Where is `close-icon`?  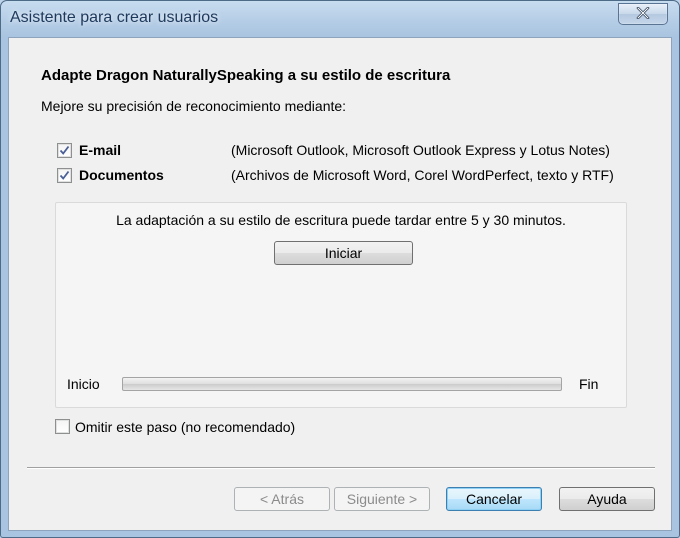
close-icon is located at coordinates (643, 13).